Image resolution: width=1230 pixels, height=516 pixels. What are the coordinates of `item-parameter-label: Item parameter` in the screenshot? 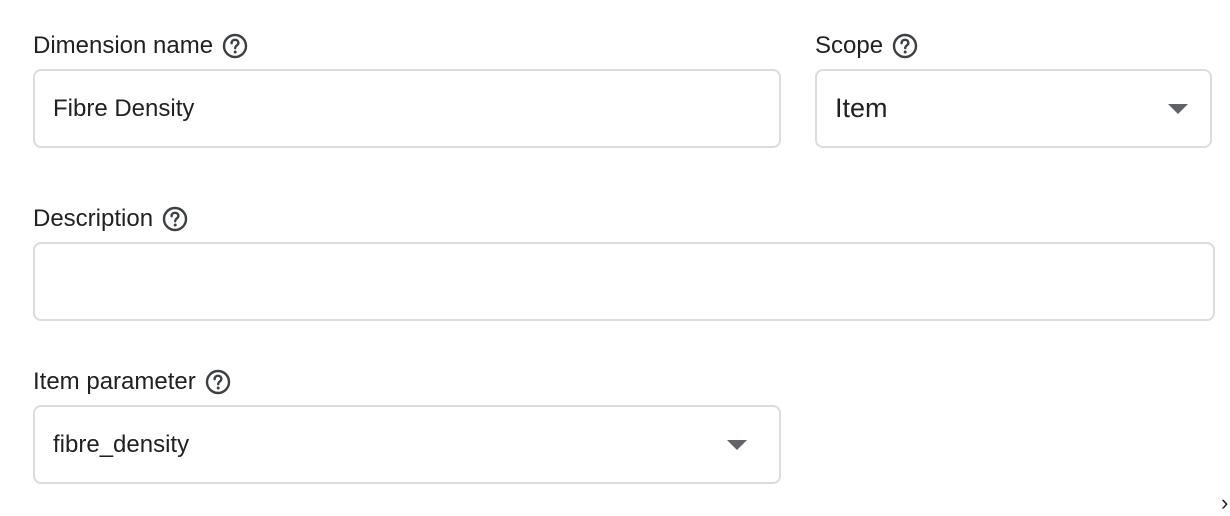 It's located at (132, 382).